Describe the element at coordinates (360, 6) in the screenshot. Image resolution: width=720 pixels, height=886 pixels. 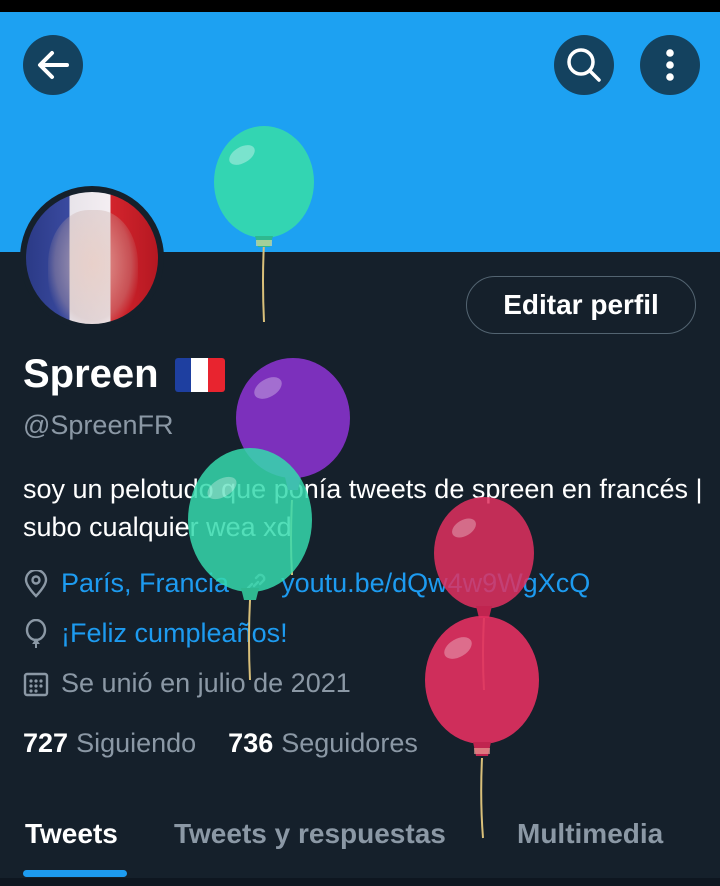
I see `status-bar` at that location.